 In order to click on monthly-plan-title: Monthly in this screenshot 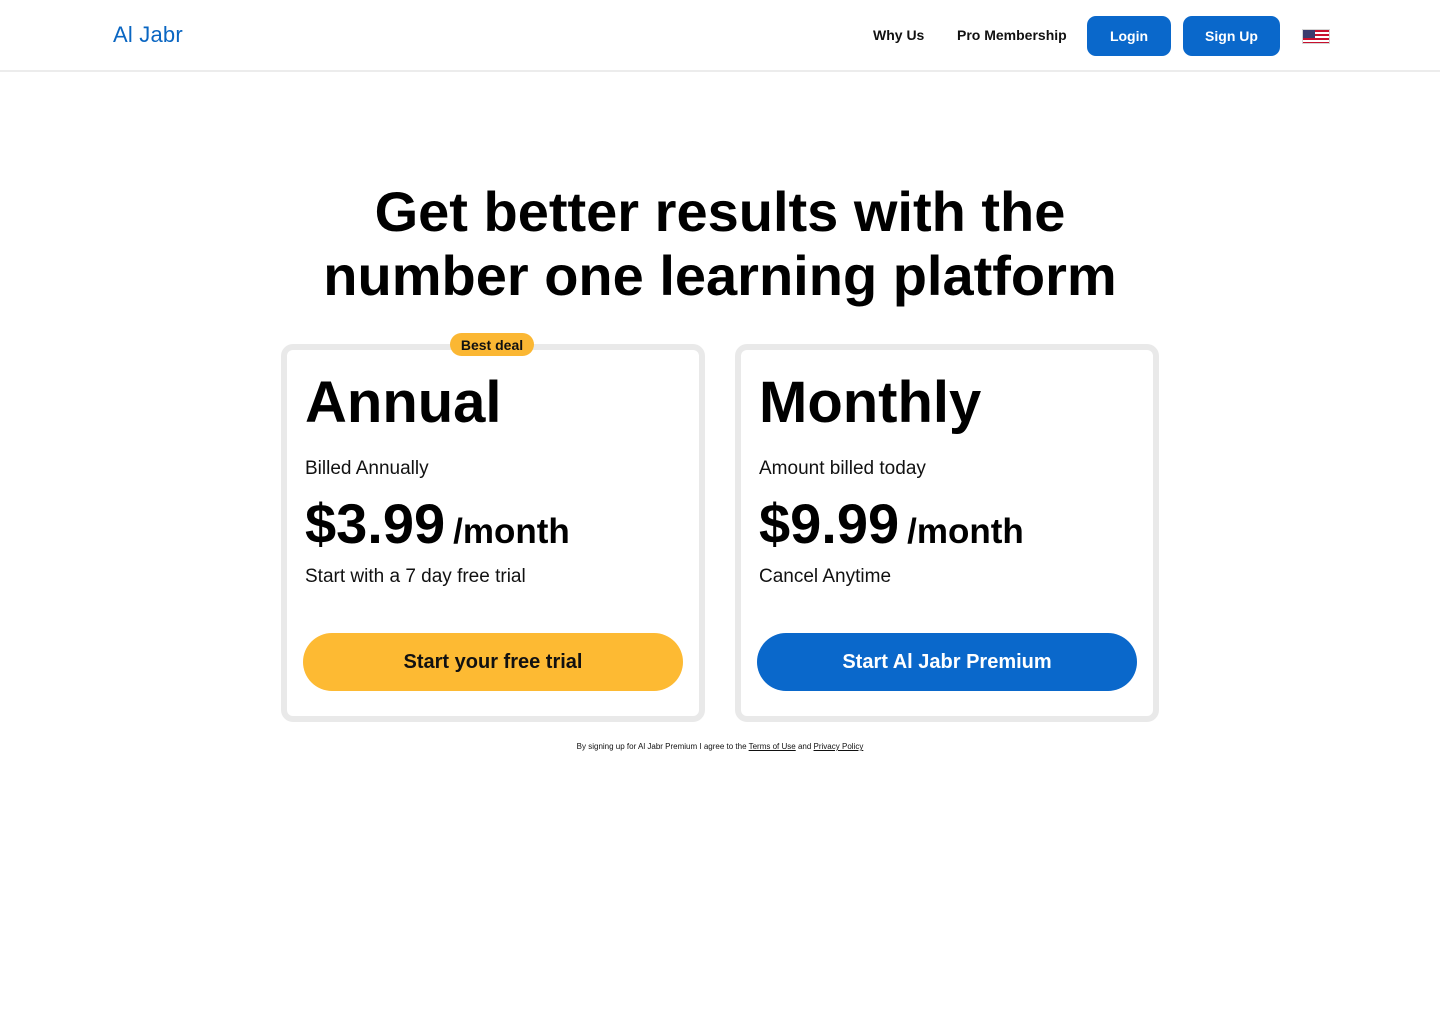, I will do `click(870, 402)`.